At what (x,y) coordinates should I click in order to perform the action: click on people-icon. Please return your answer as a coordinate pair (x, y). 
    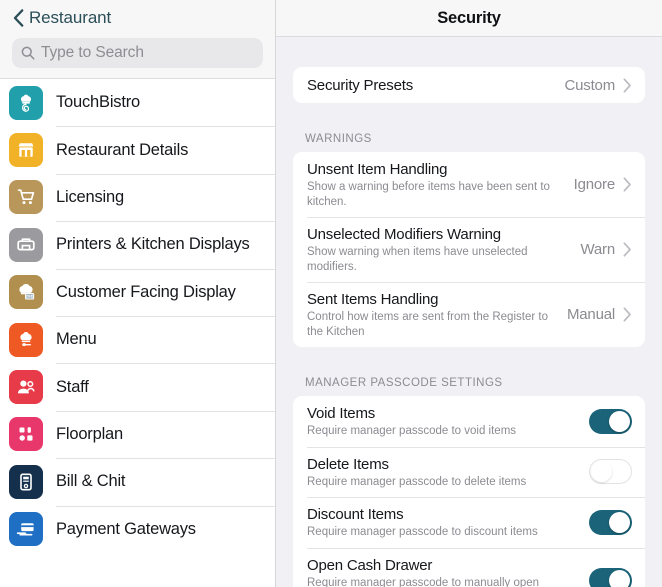
    Looking at the image, I should click on (26, 387).